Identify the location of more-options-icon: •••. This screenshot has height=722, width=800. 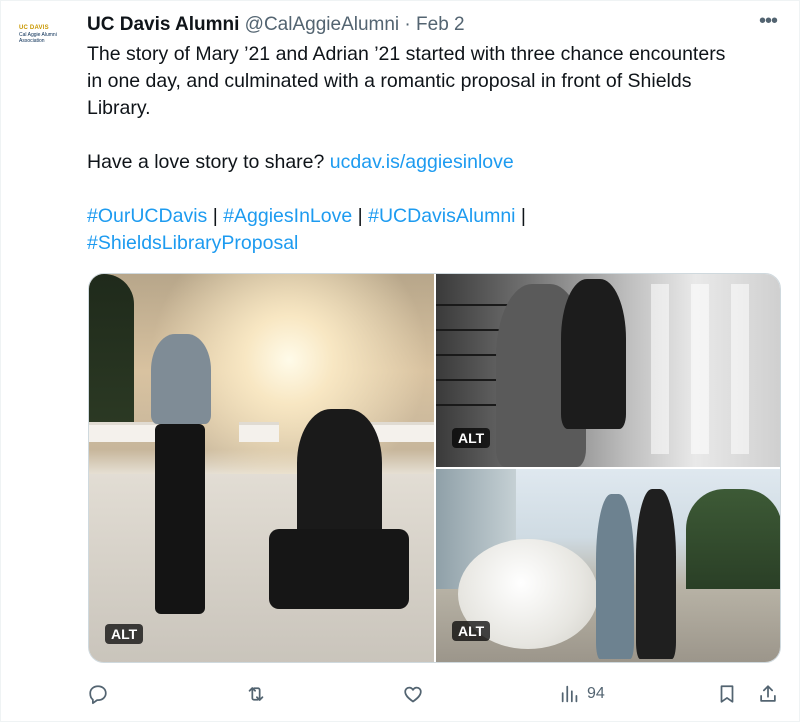
(768, 23).